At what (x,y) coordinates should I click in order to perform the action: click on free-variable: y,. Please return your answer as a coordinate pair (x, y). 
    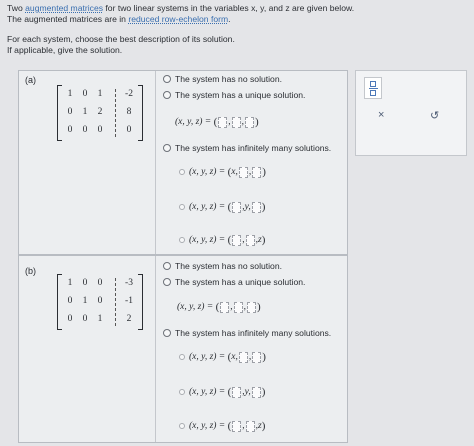
    Looking at the image, I should click on (247, 207).